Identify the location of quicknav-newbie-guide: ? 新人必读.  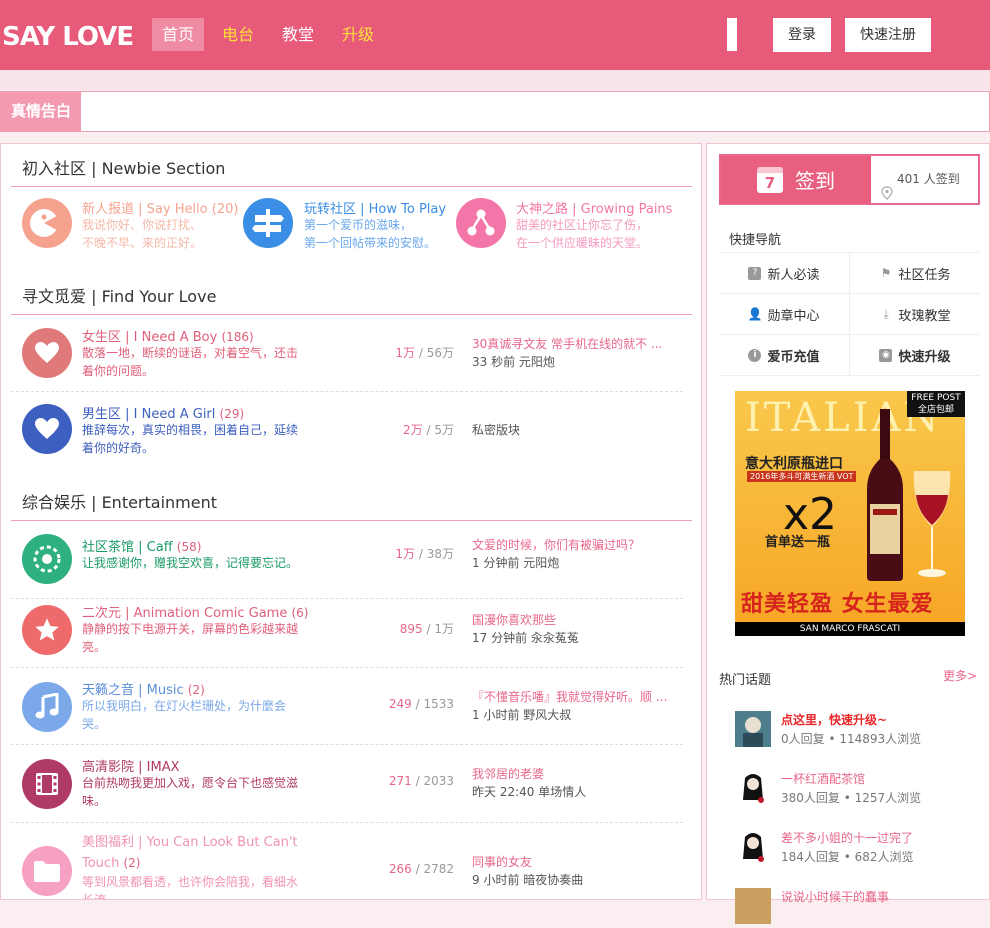
(784, 273).